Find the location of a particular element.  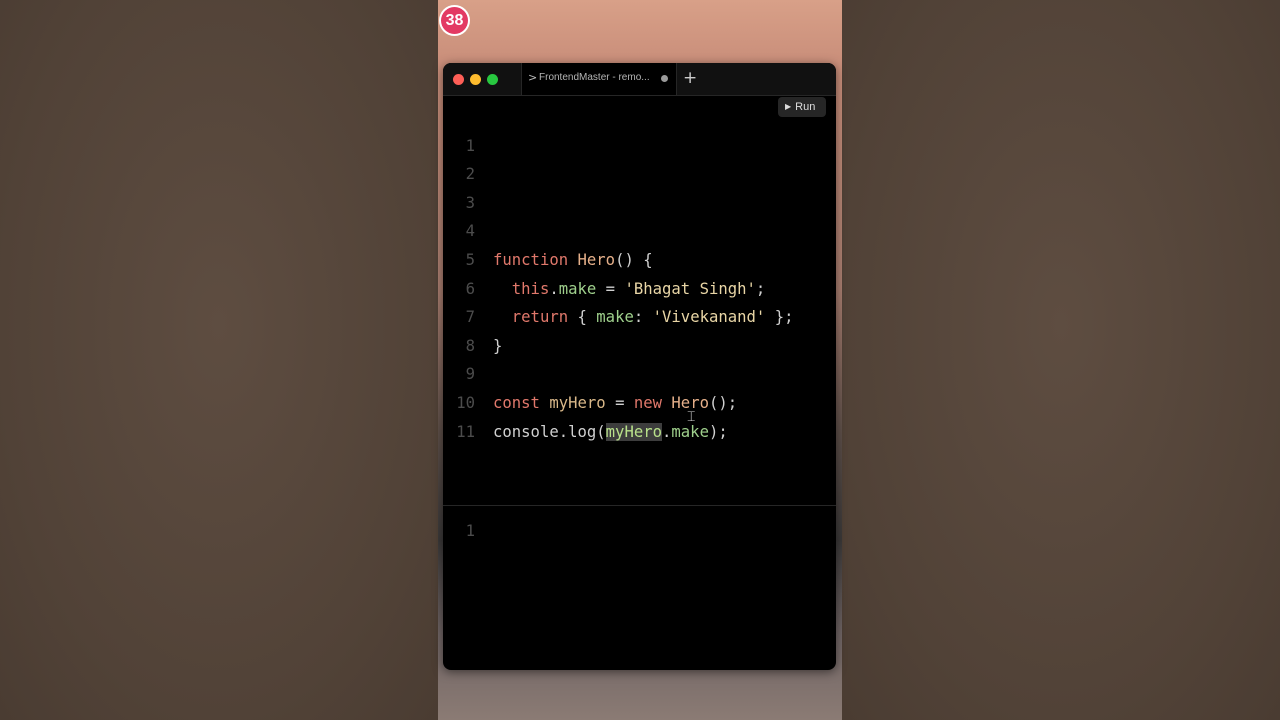

code-line: 7 } is located at coordinates (639, 315).